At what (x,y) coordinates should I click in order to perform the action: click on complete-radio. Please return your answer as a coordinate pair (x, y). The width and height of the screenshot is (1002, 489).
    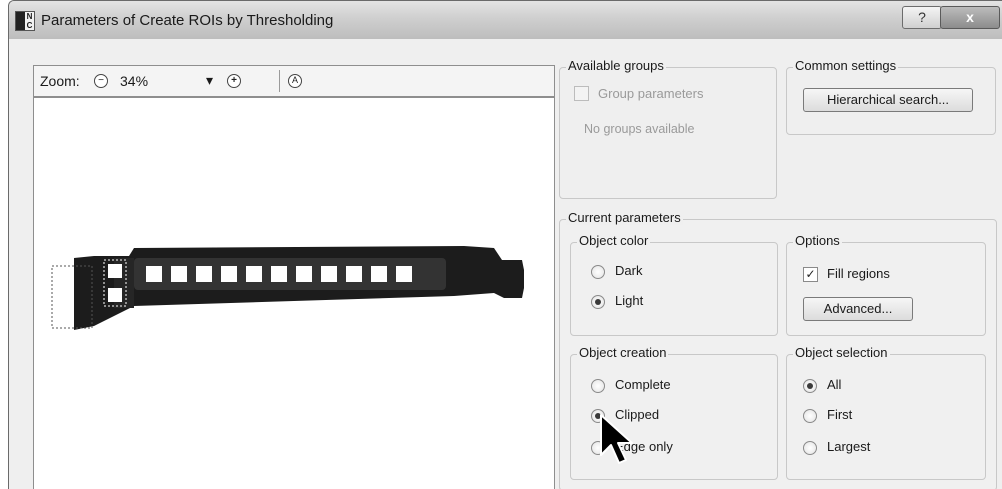
    Looking at the image, I should click on (598, 386).